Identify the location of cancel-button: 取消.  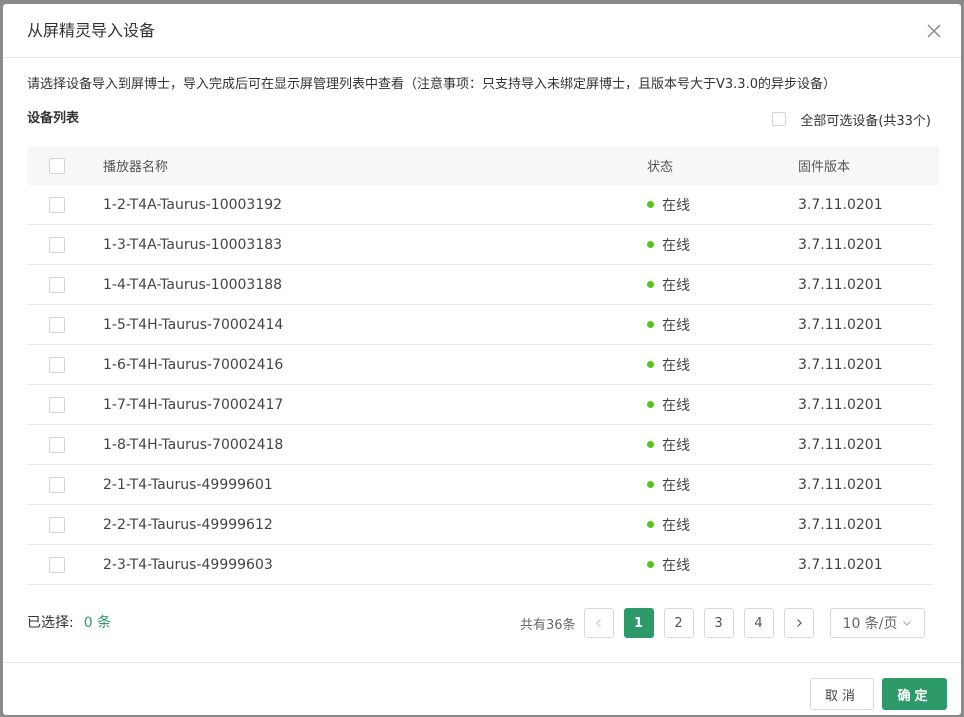
(842, 694).